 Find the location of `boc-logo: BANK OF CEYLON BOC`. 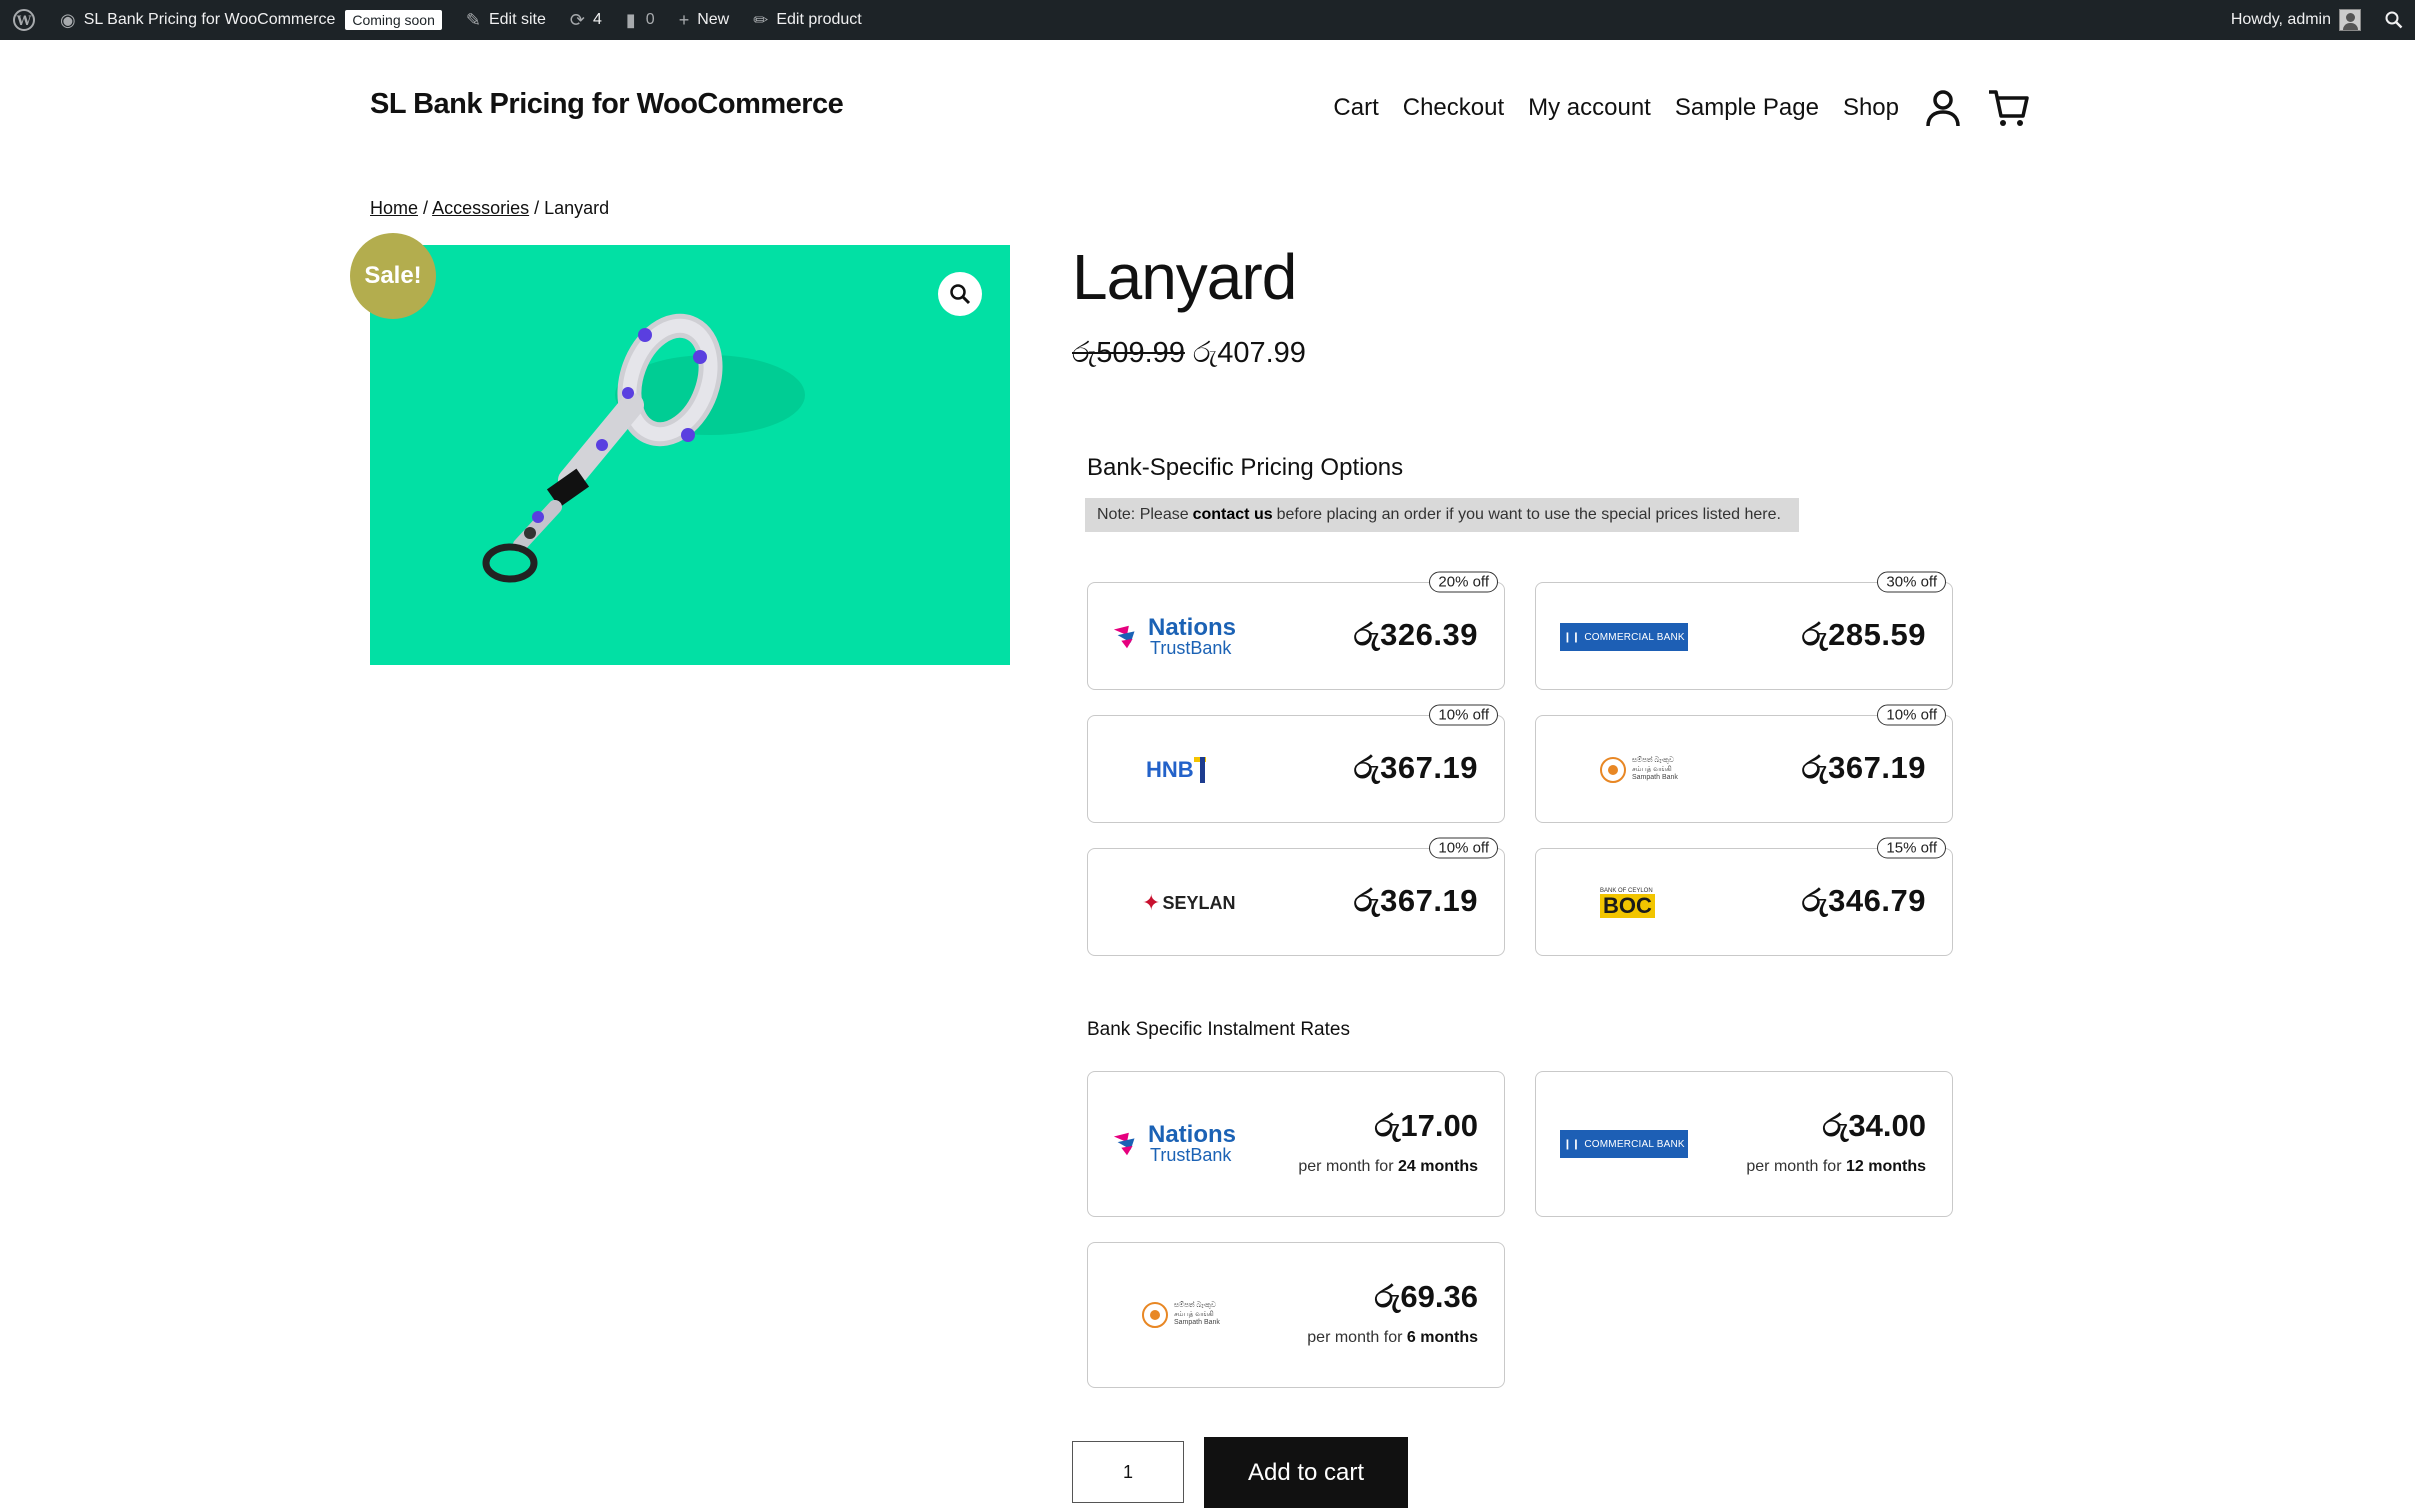

boc-logo: BANK OF CEYLON BOC is located at coordinates (1625, 903).